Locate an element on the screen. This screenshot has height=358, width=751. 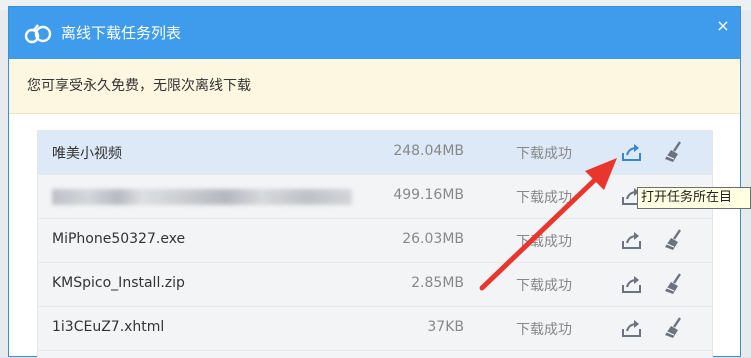
task-row: 1i3CEuZ7.xhtml 37KB 下载成功 is located at coordinates (375, 329).